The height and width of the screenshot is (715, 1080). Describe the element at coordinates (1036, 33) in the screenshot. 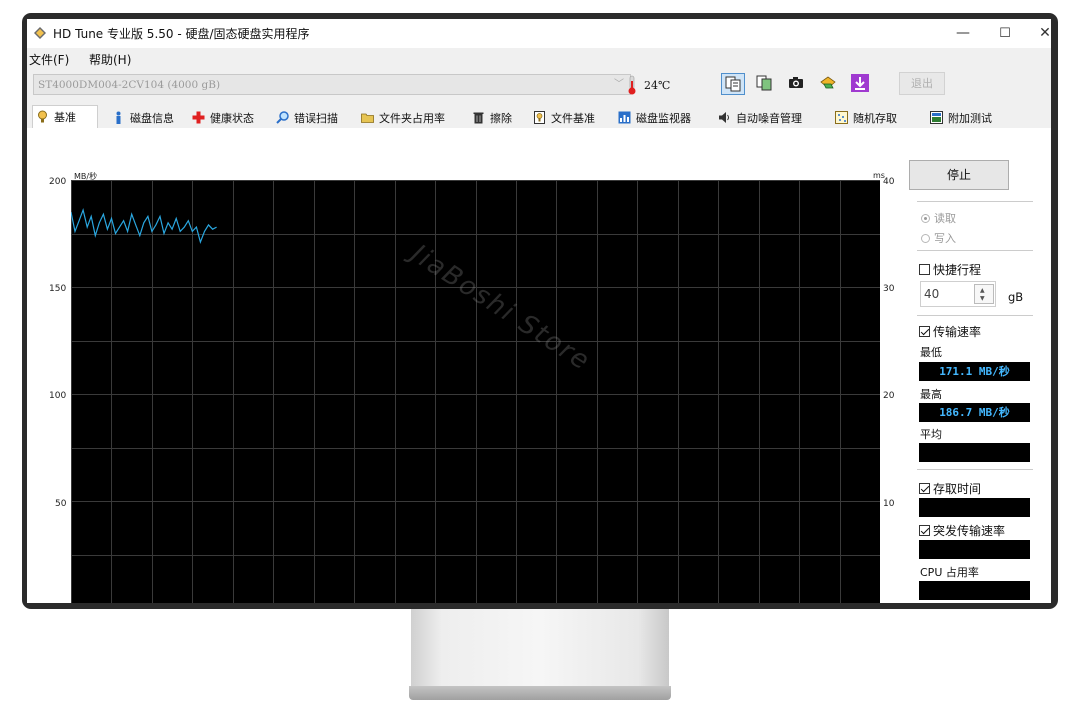

I see `close-button: ✕` at that location.